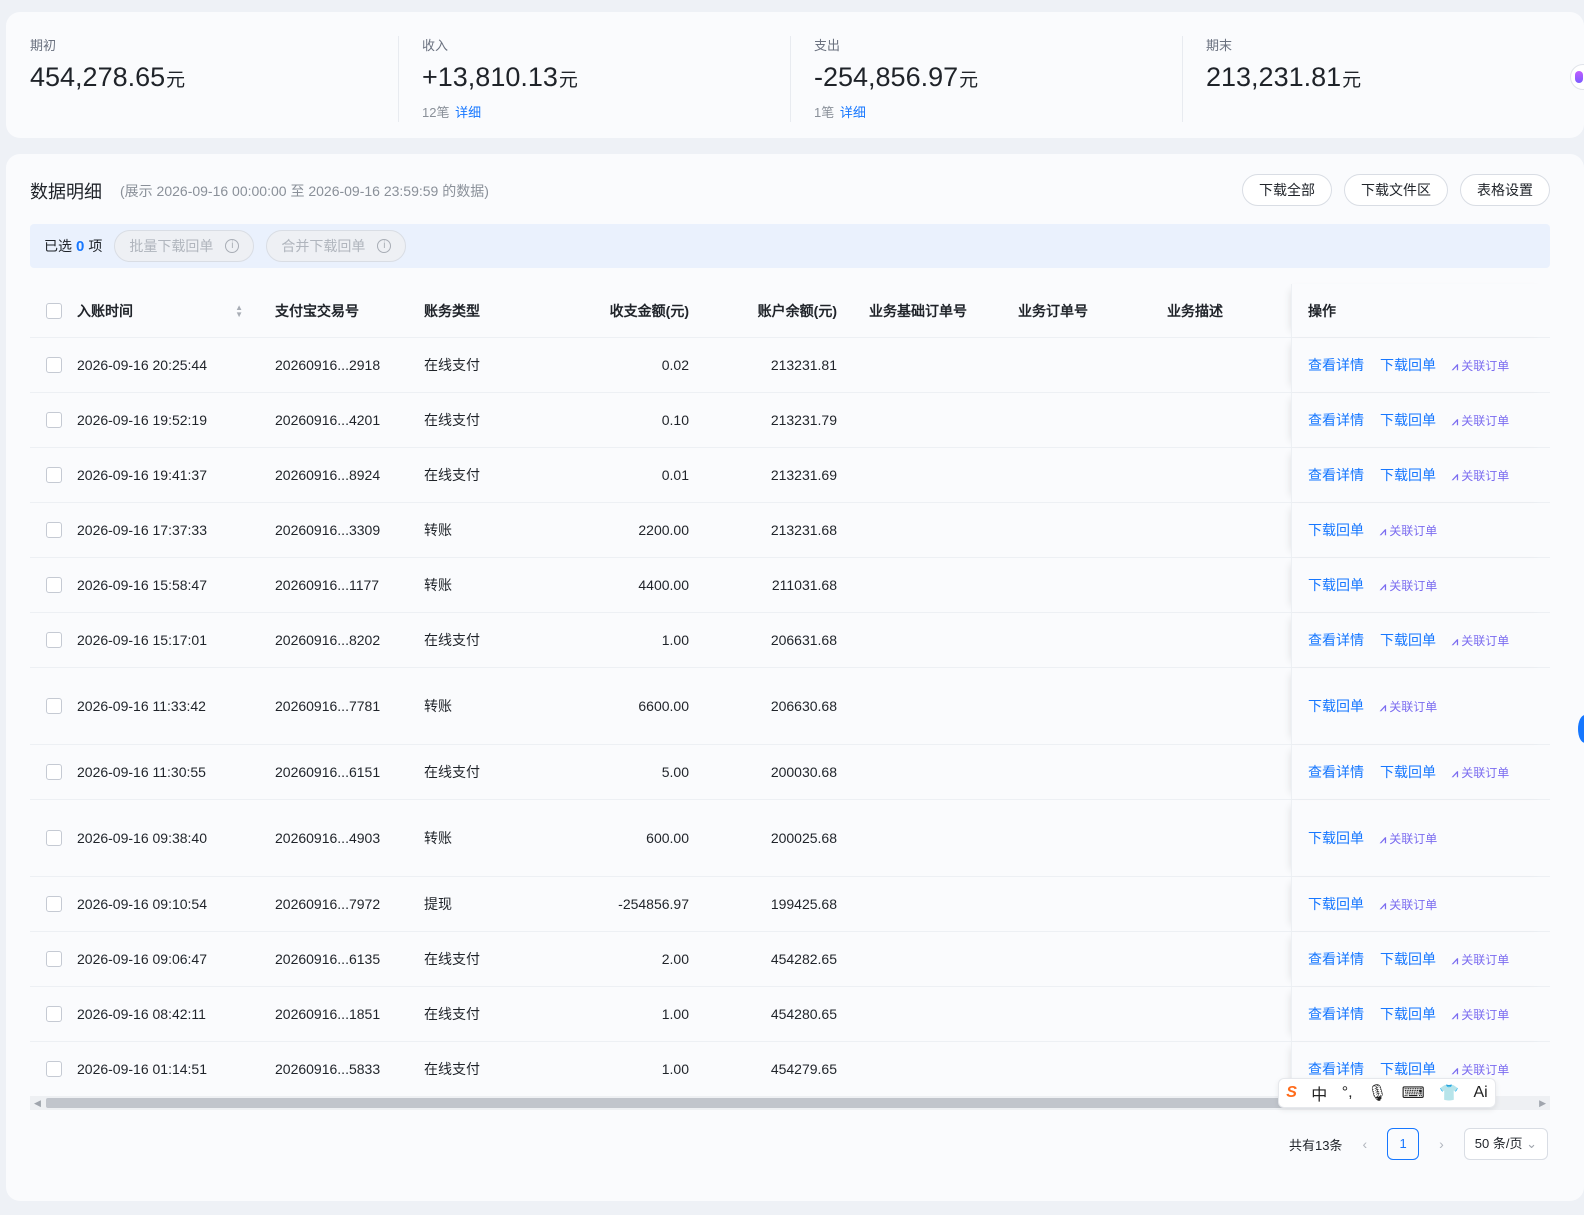  What do you see at coordinates (1319, 1093) in the screenshot?
I see `ime-chinese-mode: 中` at bounding box center [1319, 1093].